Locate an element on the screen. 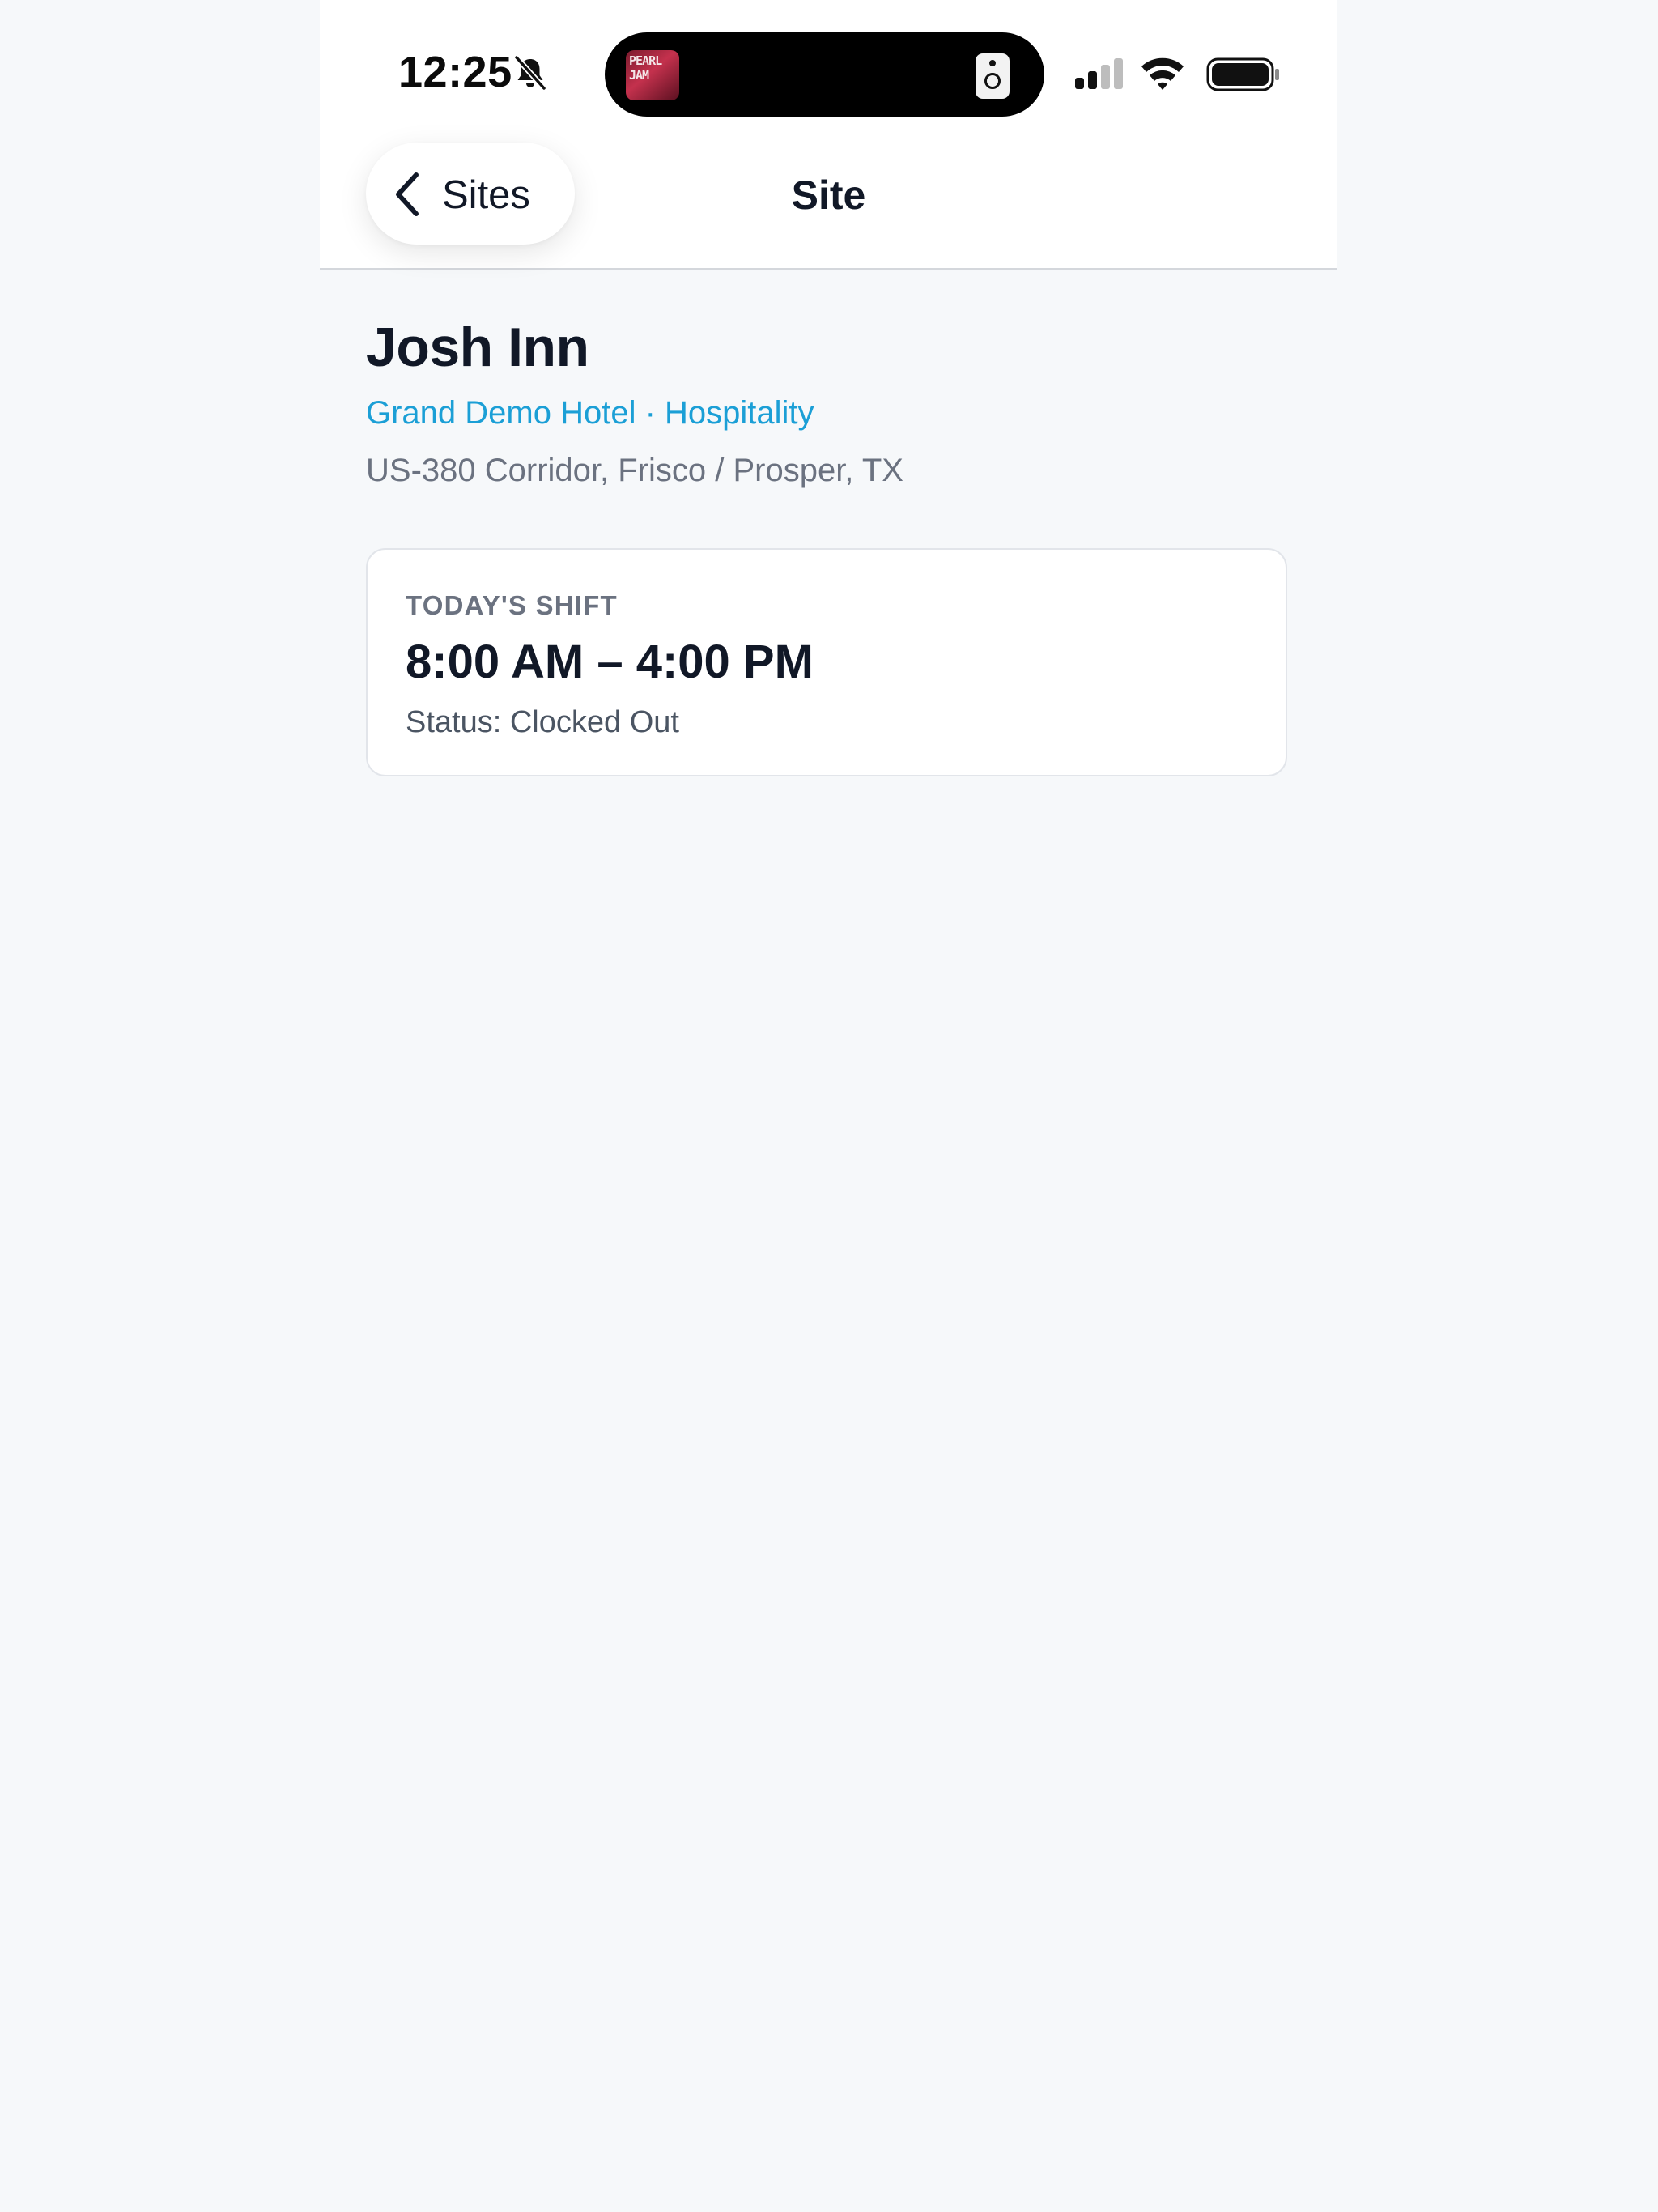 This screenshot has width=1658, height=2212. album-art-text: PEARL JAM is located at coordinates (645, 68).